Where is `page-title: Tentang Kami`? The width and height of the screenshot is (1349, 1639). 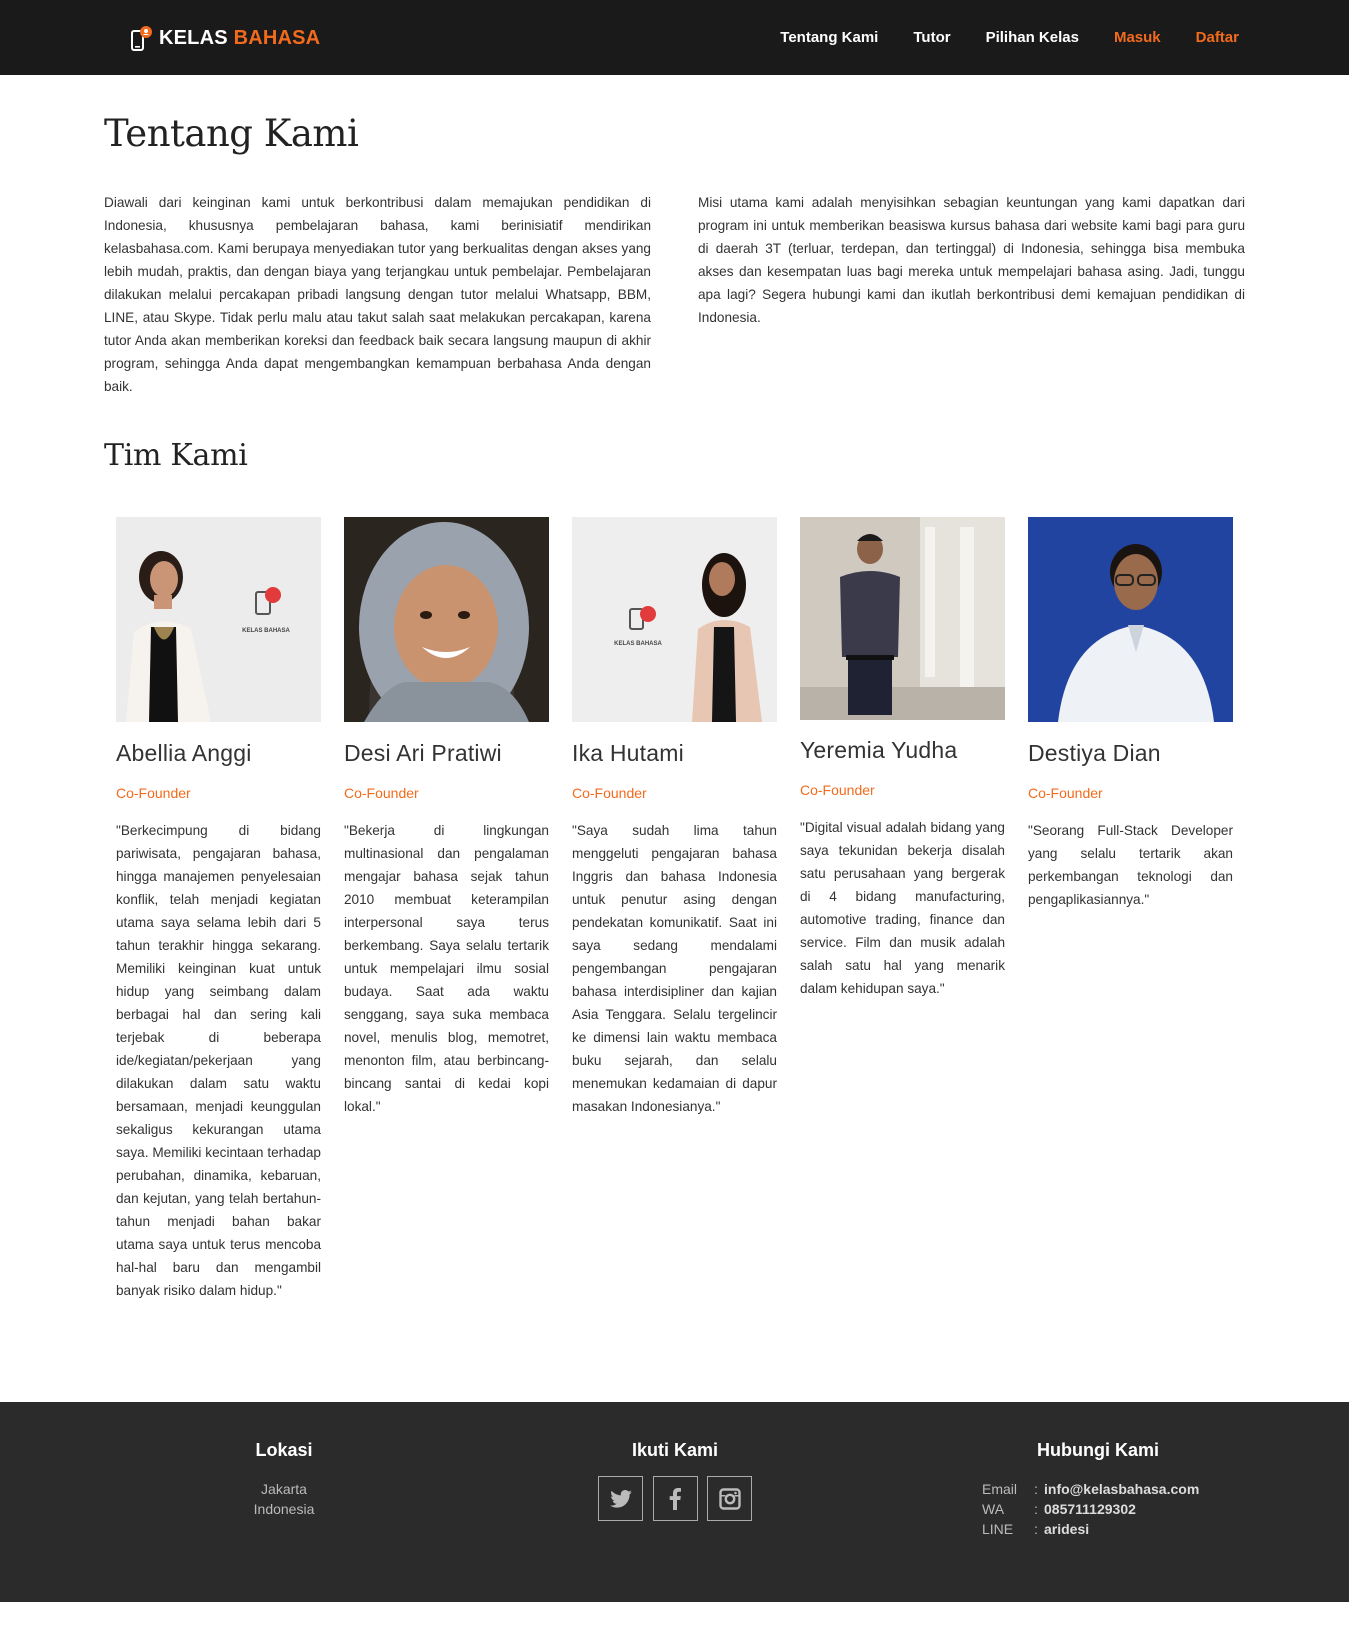
page-title: Tentang Kami is located at coordinates (231, 133).